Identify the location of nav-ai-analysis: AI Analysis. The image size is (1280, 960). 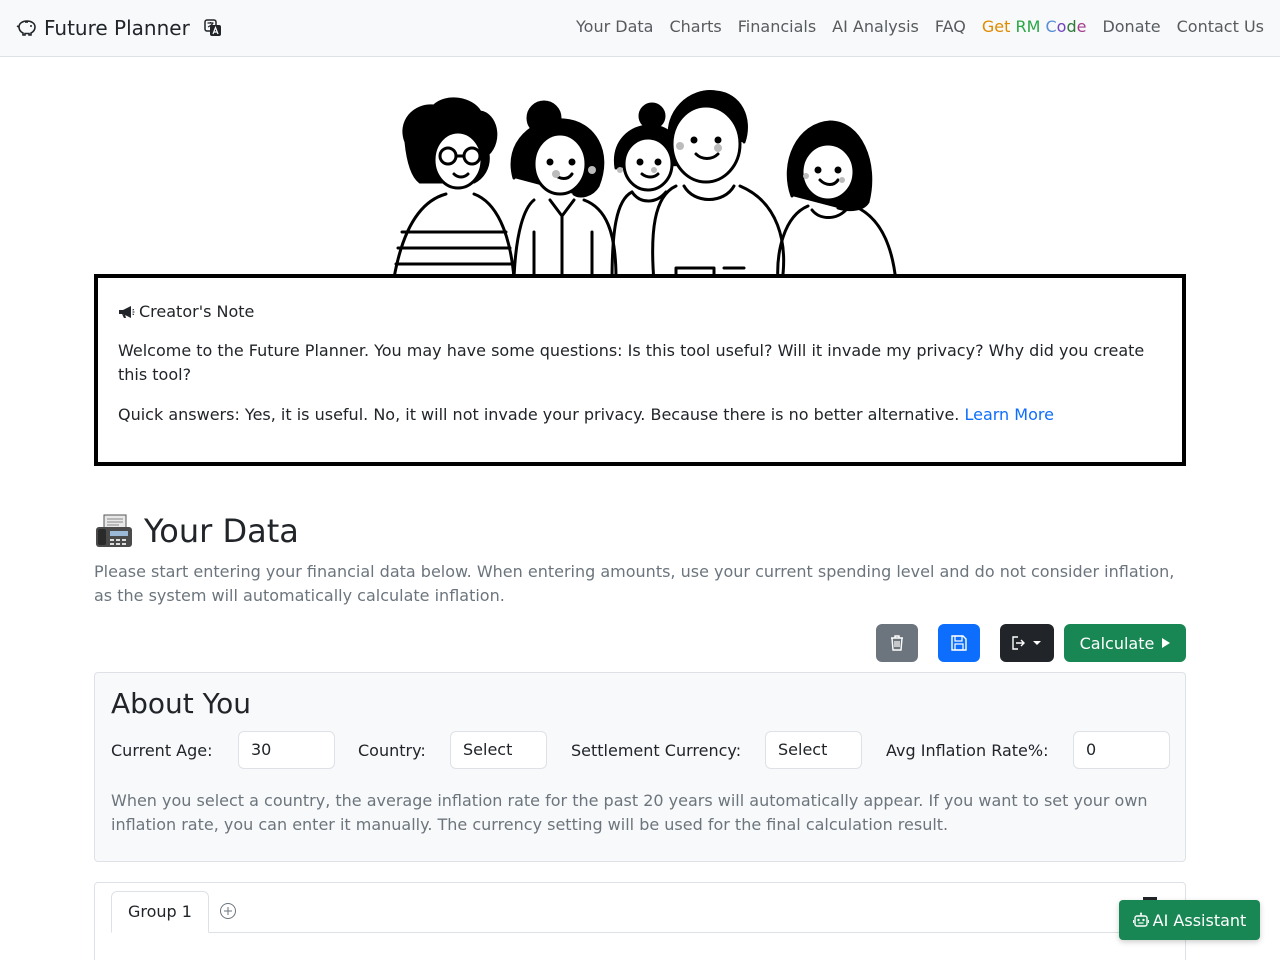
(875, 26).